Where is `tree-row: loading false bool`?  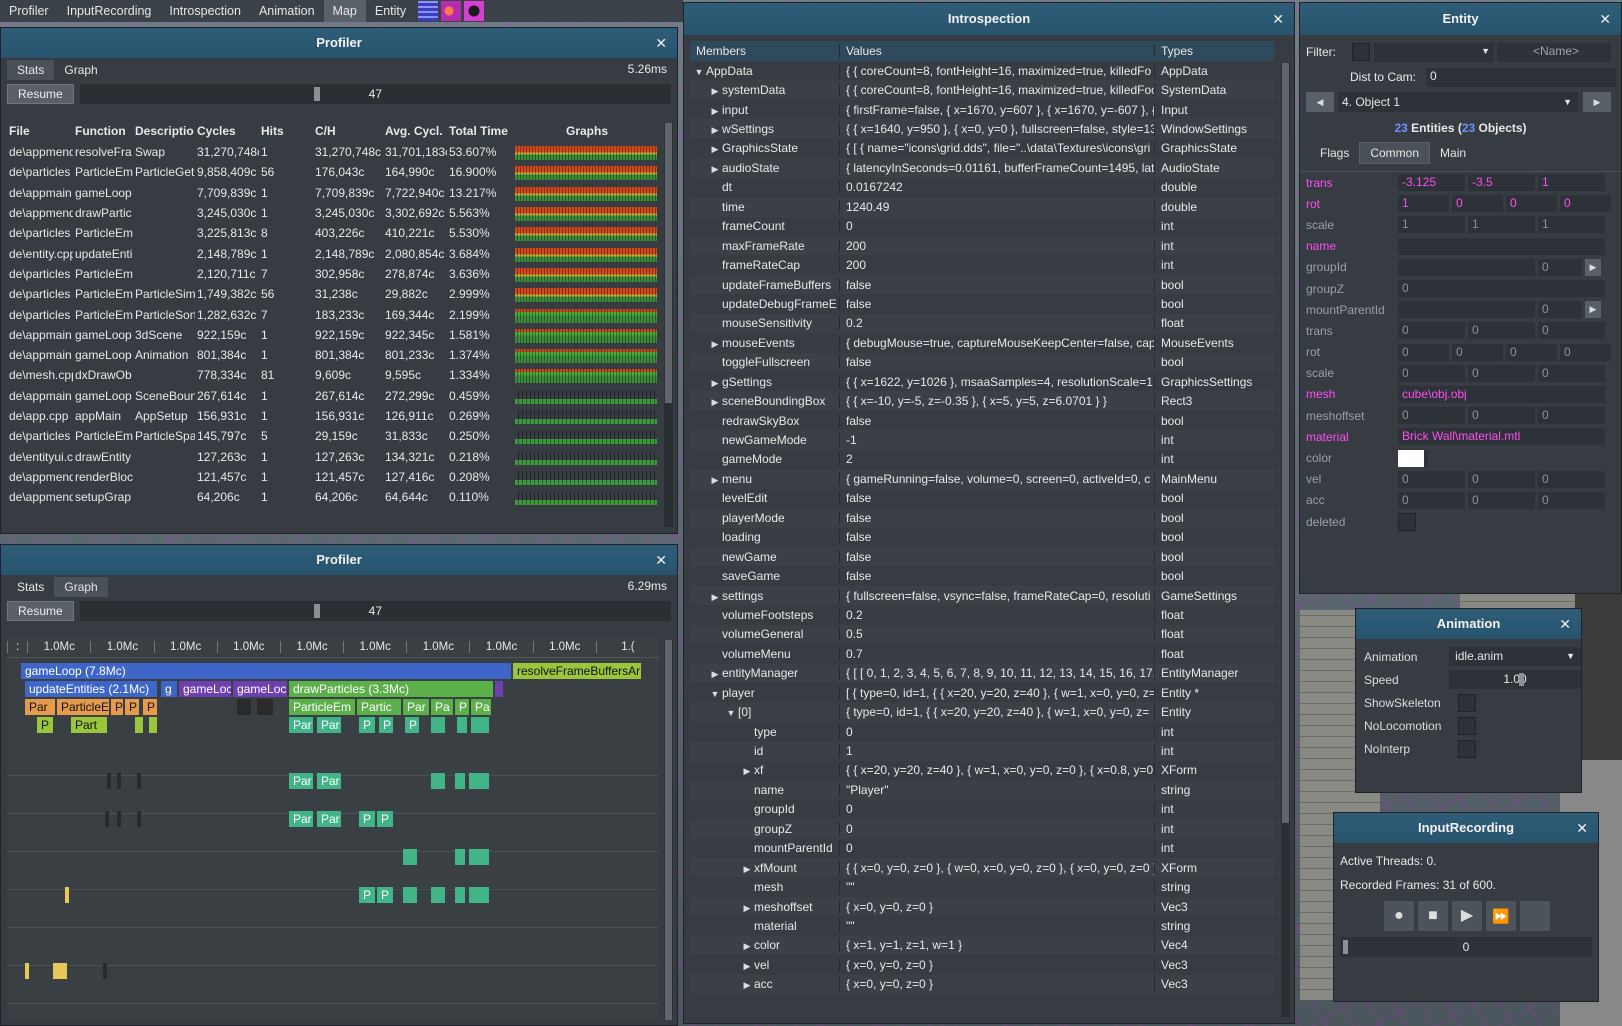 tree-row: loading false bool is located at coordinates (982, 537).